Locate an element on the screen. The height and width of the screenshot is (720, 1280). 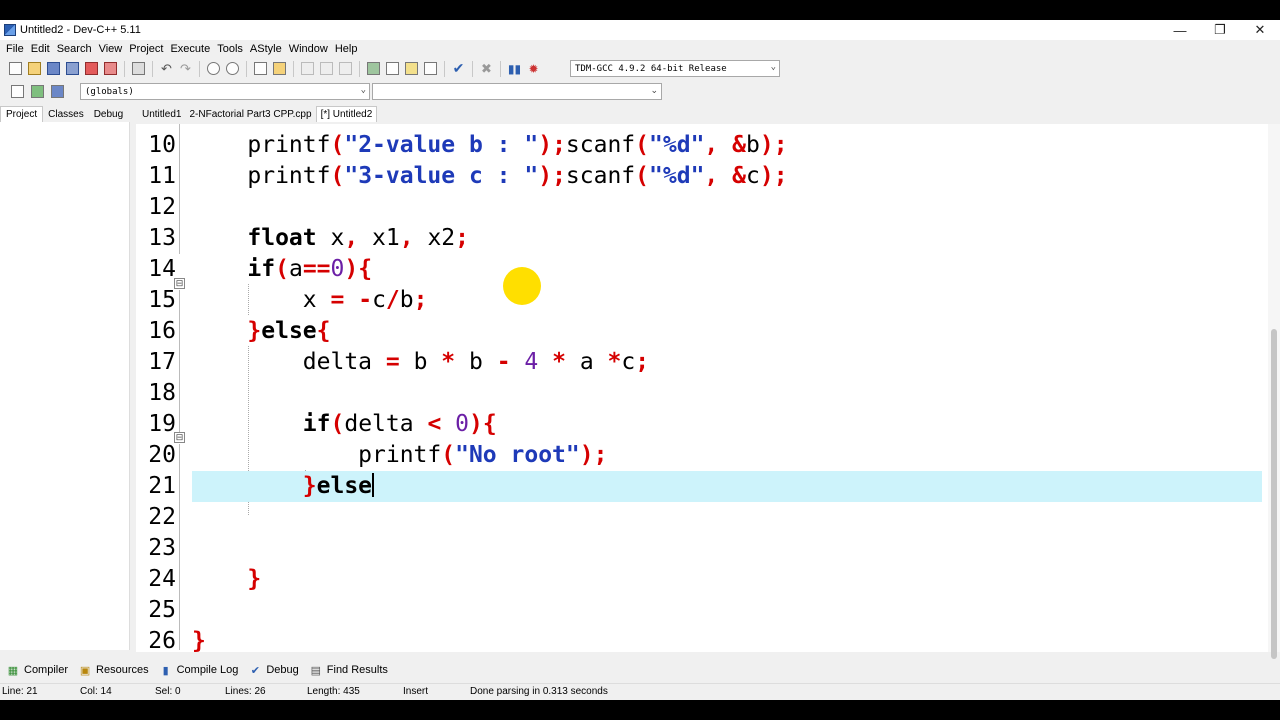
close-button: ✕ is located at coordinates (1260, 30).